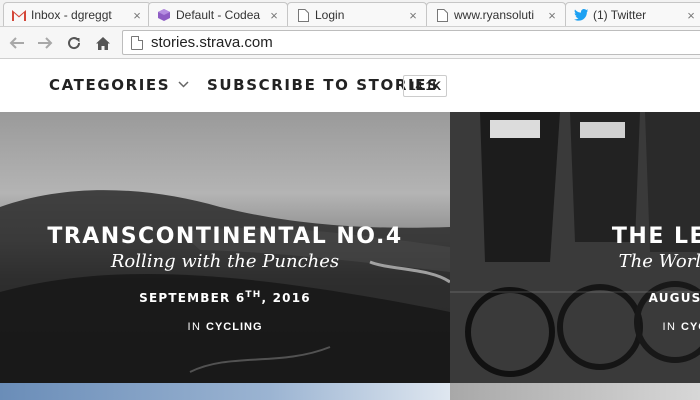 The image size is (700, 400). What do you see at coordinates (625, 297) in the screenshot?
I see `story-date: AUGUST 26TH` at bounding box center [625, 297].